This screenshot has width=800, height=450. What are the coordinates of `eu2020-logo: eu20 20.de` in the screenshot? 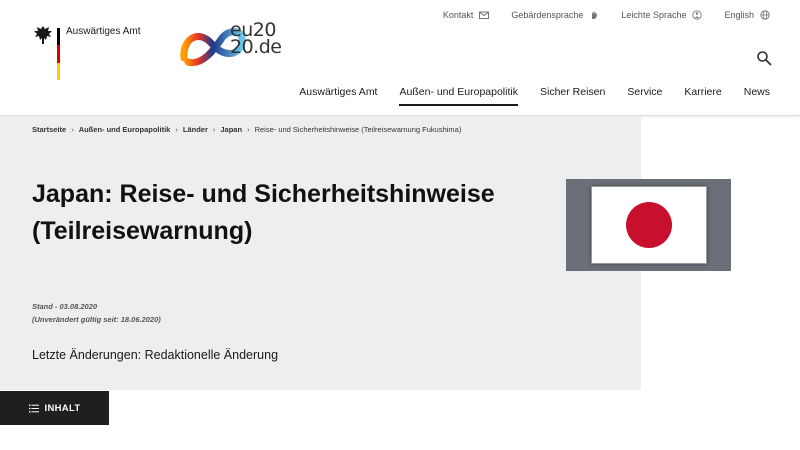 It's located at (238, 44).